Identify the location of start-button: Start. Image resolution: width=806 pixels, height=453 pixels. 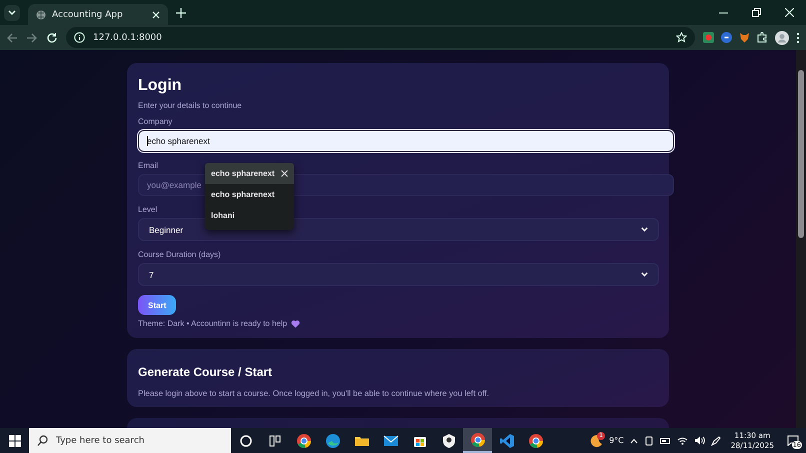
(157, 305).